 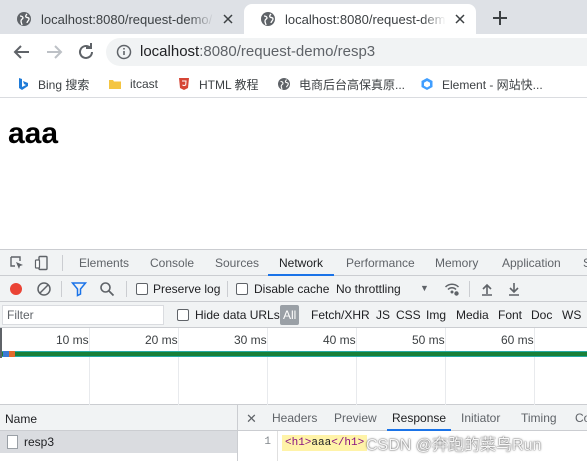 What do you see at coordinates (514, 289) in the screenshot?
I see `export-har-icon` at bounding box center [514, 289].